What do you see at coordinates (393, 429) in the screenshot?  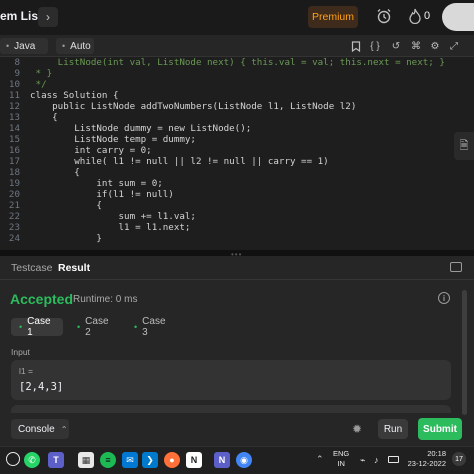 I see `run-button: Run` at bounding box center [393, 429].